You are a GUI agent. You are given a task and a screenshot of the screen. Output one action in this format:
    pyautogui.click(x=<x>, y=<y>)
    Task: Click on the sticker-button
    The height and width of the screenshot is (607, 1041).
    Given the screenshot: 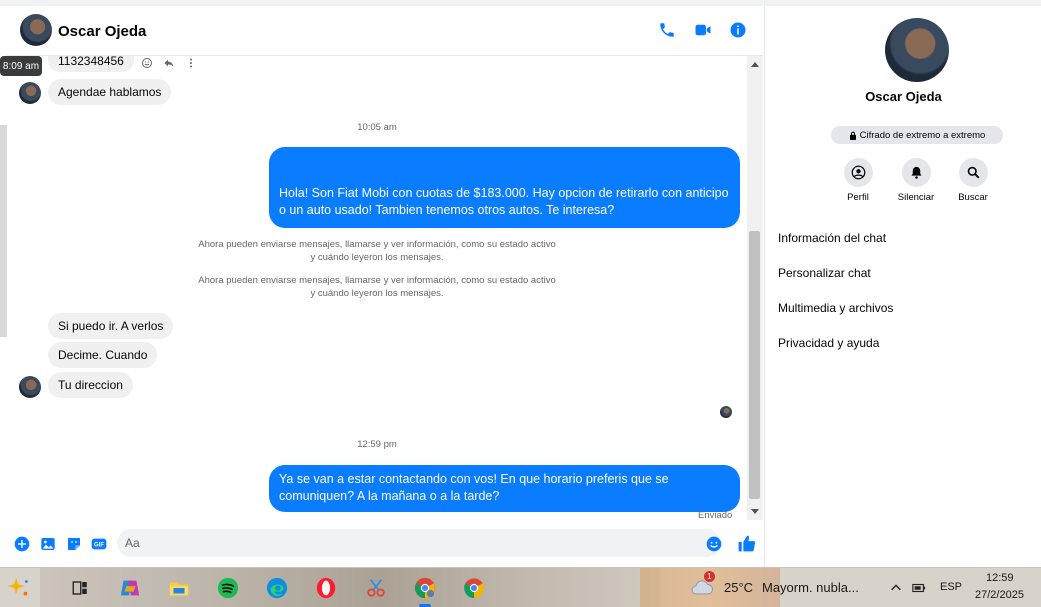 What is the action you would take?
    pyautogui.click(x=73, y=543)
    